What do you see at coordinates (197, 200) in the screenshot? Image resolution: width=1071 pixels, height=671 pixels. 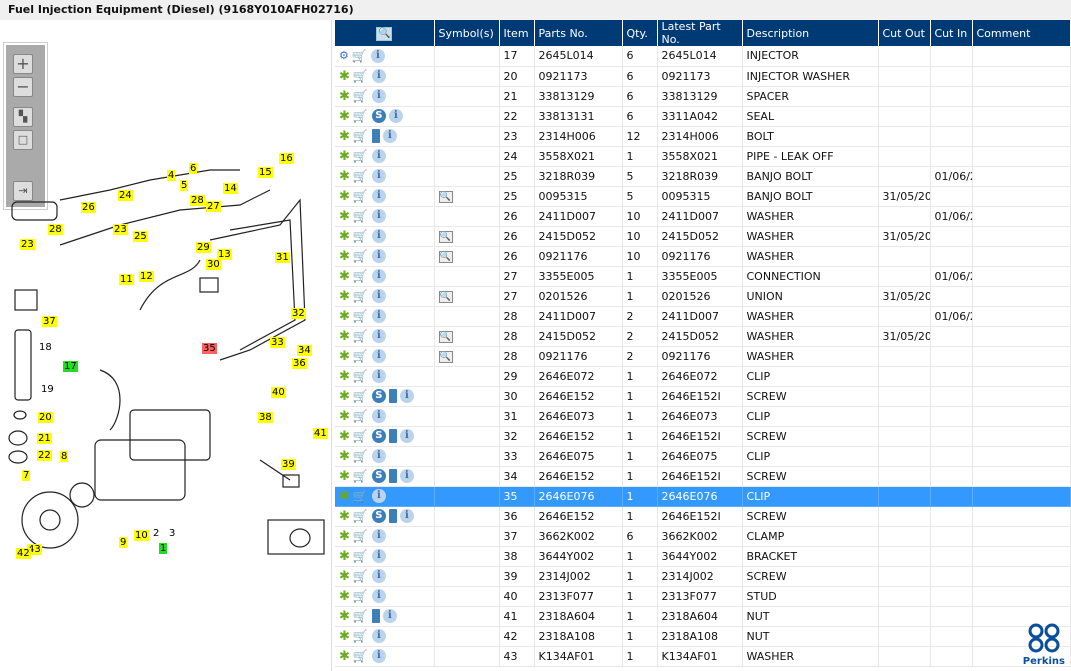 I see `callout-28: 28` at bounding box center [197, 200].